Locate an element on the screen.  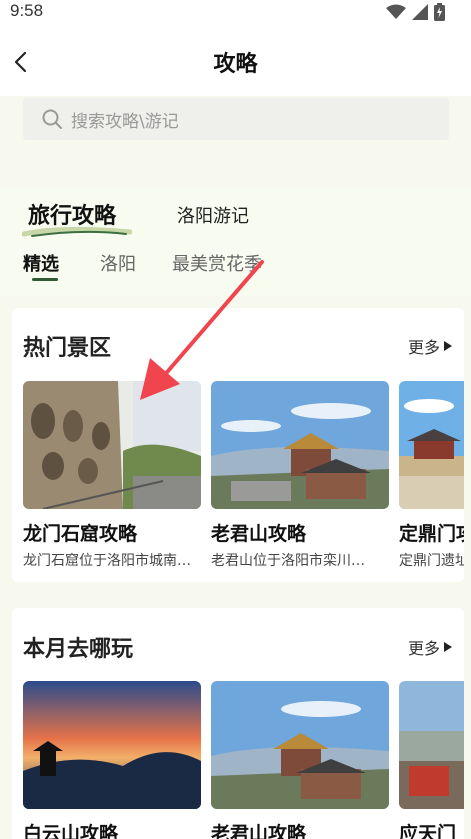
card-desc: 定鼎门遗址 is located at coordinates (431, 561).